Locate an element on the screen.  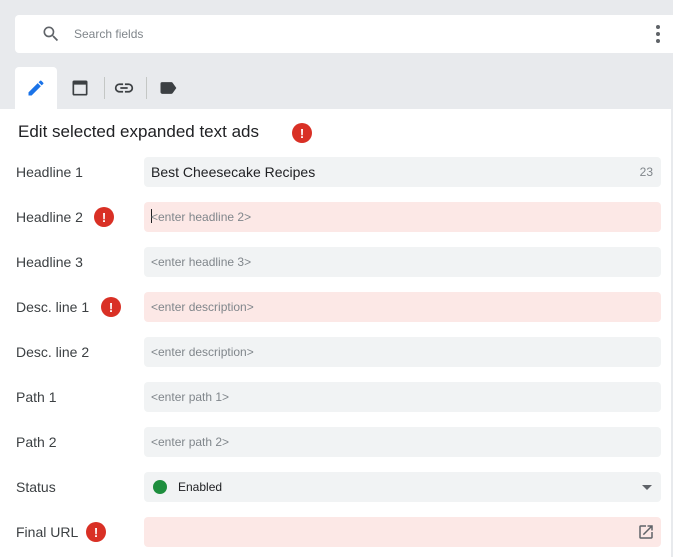
final-url-field is located at coordinates (402, 532).